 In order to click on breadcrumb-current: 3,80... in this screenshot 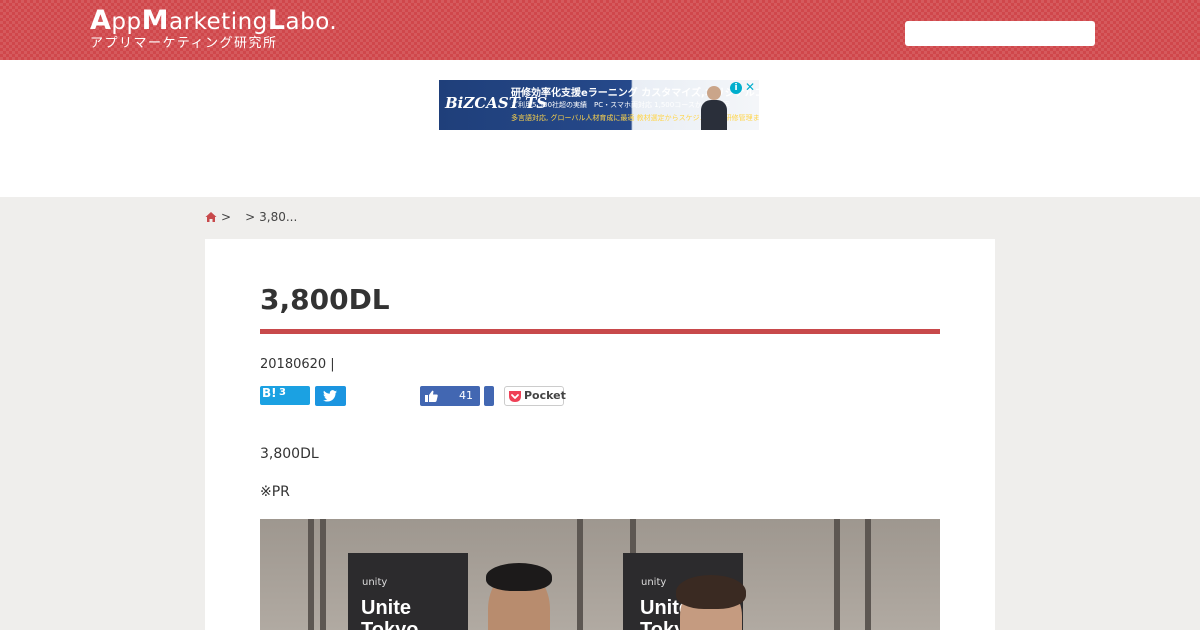, I will do `click(278, 217)`.